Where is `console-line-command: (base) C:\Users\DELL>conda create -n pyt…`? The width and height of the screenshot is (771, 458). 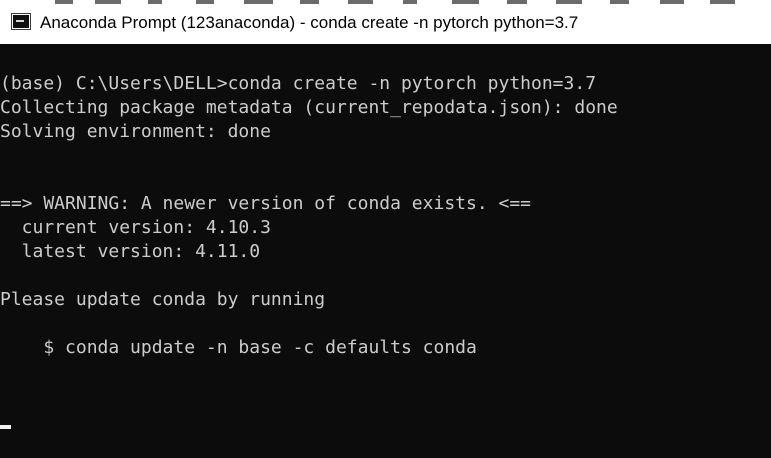
console-line-command: (base) C:\Users\DELL>conda create -n pyt… is located at coordinates (298, 83).